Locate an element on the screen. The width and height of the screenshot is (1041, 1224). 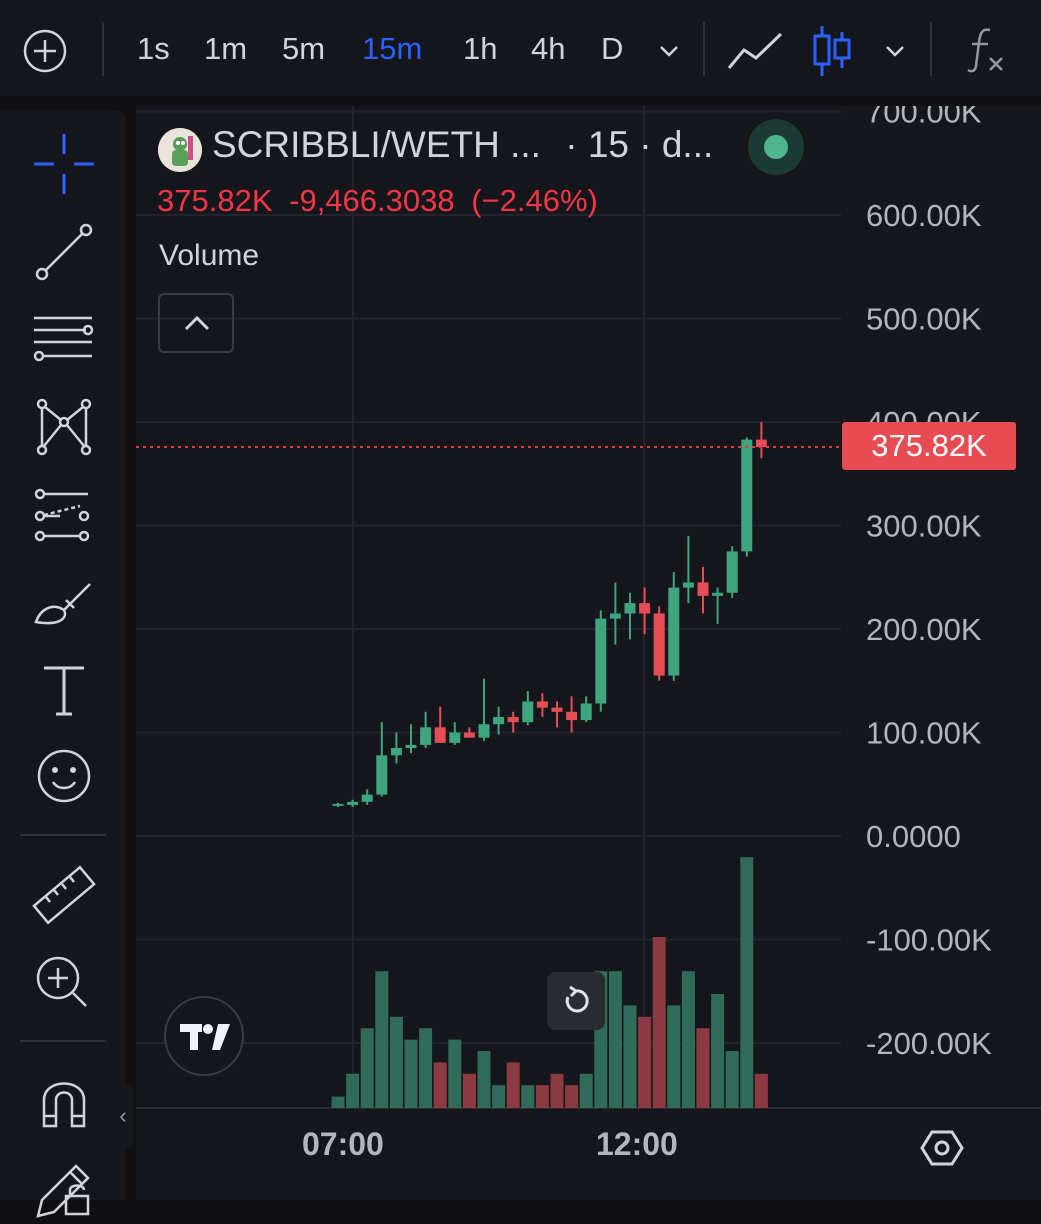
interval-d: D is located at coordinates (612, 49).